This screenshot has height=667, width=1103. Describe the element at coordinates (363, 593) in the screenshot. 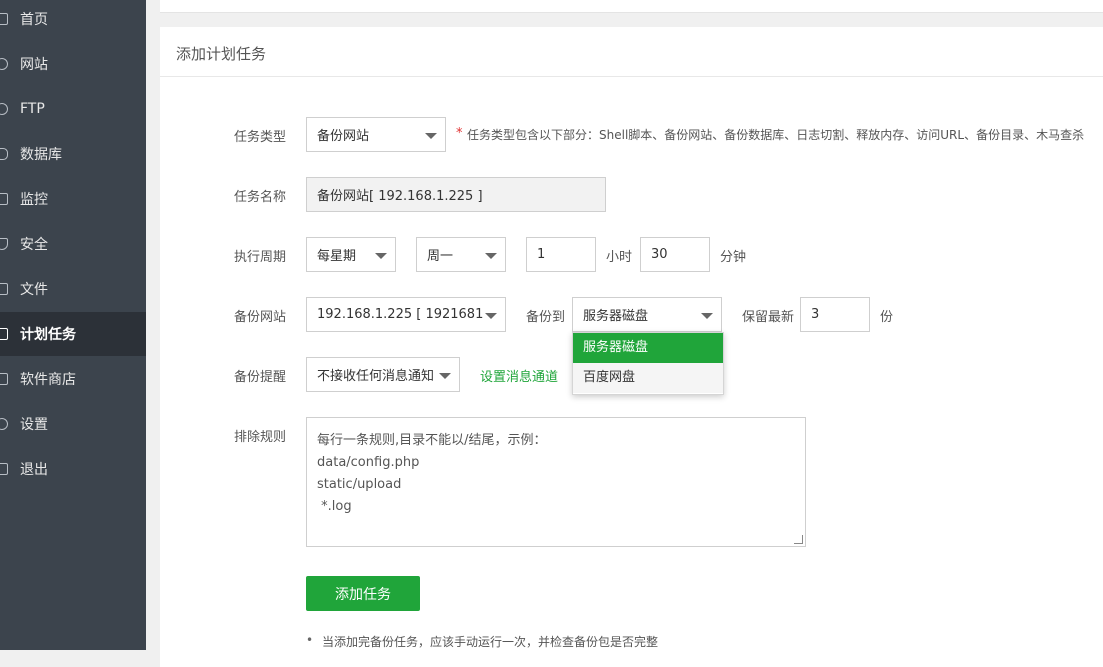

I see `add-task-button: 添加任务` at that location.